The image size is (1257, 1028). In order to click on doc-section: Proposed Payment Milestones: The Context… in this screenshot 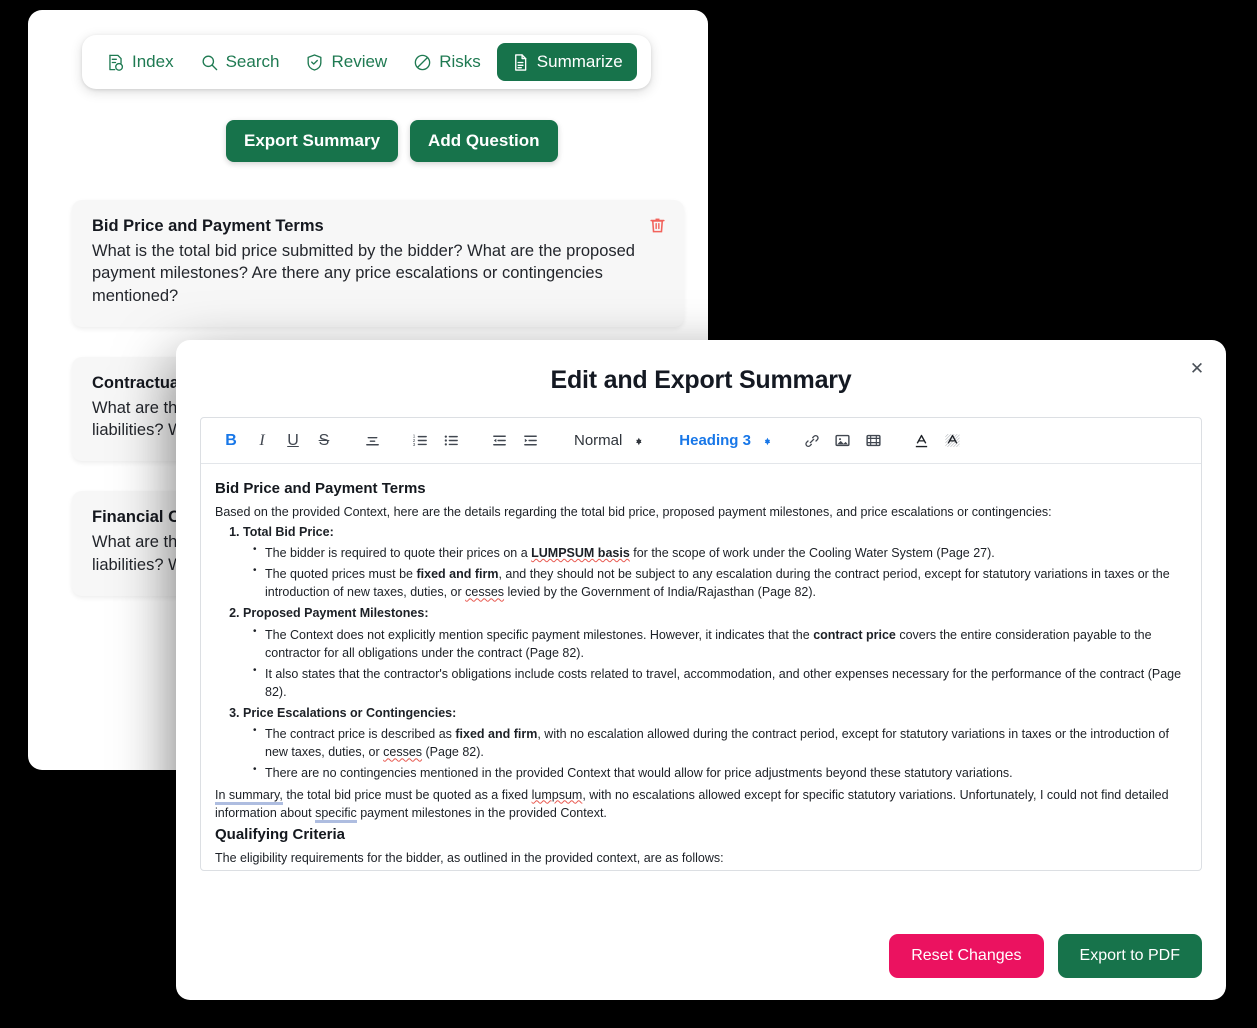, I will do `click(715, 652)`.